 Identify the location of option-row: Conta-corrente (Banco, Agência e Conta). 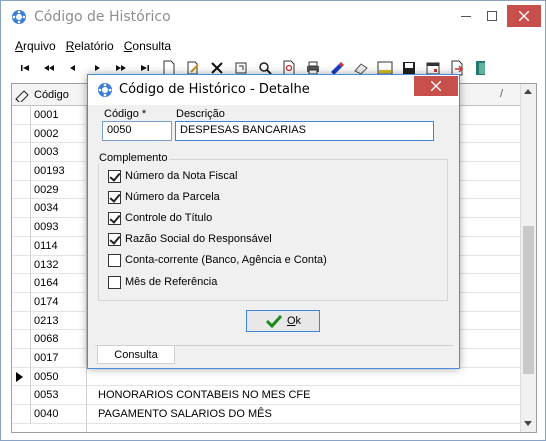
(217, 260).